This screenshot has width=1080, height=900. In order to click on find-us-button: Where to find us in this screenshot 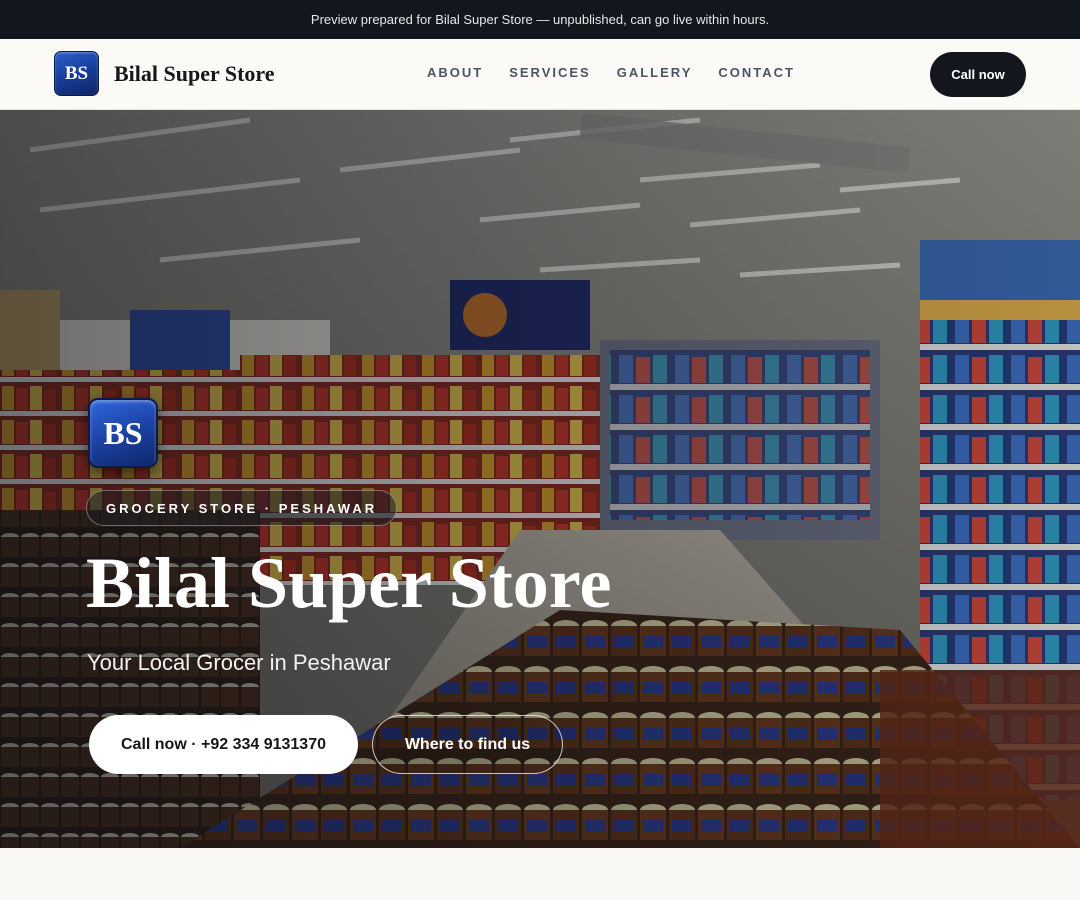, I will do `click(467, 744)`.